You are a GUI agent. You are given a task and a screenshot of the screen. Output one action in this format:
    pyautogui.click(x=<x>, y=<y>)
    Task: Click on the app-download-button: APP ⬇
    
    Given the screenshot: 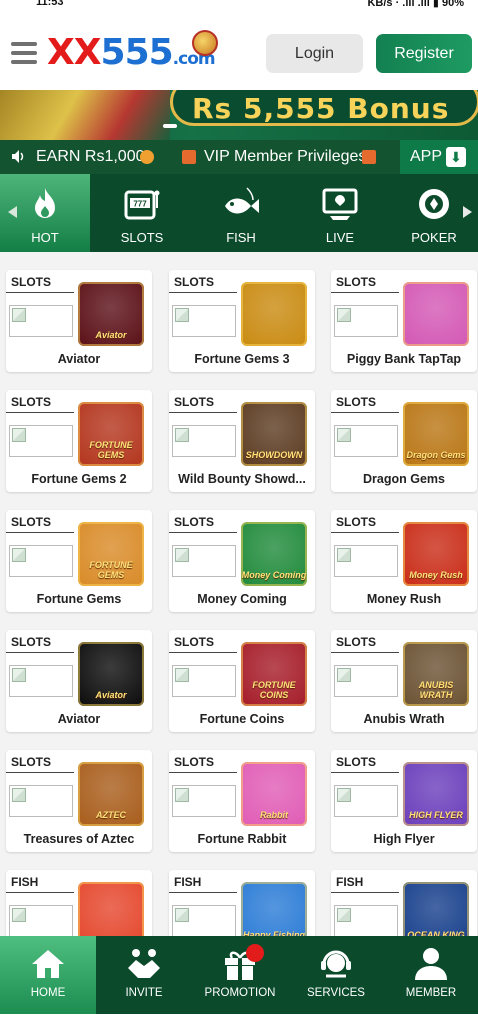 What is the action you would take?
    pyautogui.click(x=439, y=157)
    